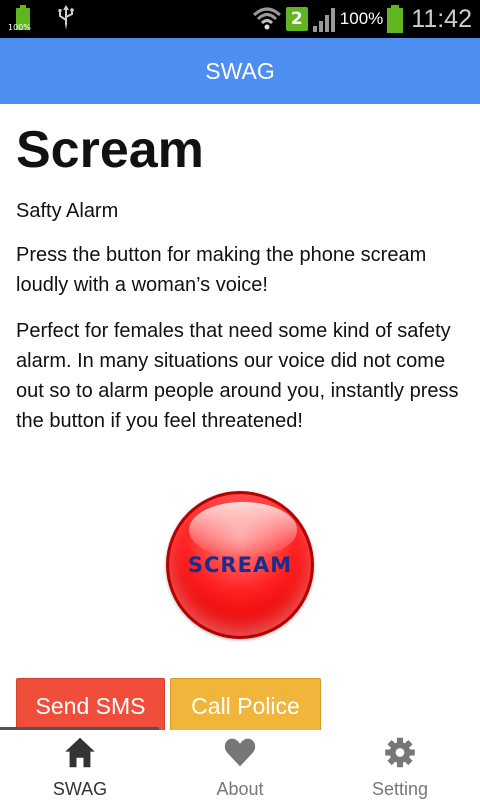 Image resolution: width=480 pixels, height=800 pixels. What do you see at coordinates (80, 752) in the screenshot?
I see `home-icon` at bounding box center [80, 752].